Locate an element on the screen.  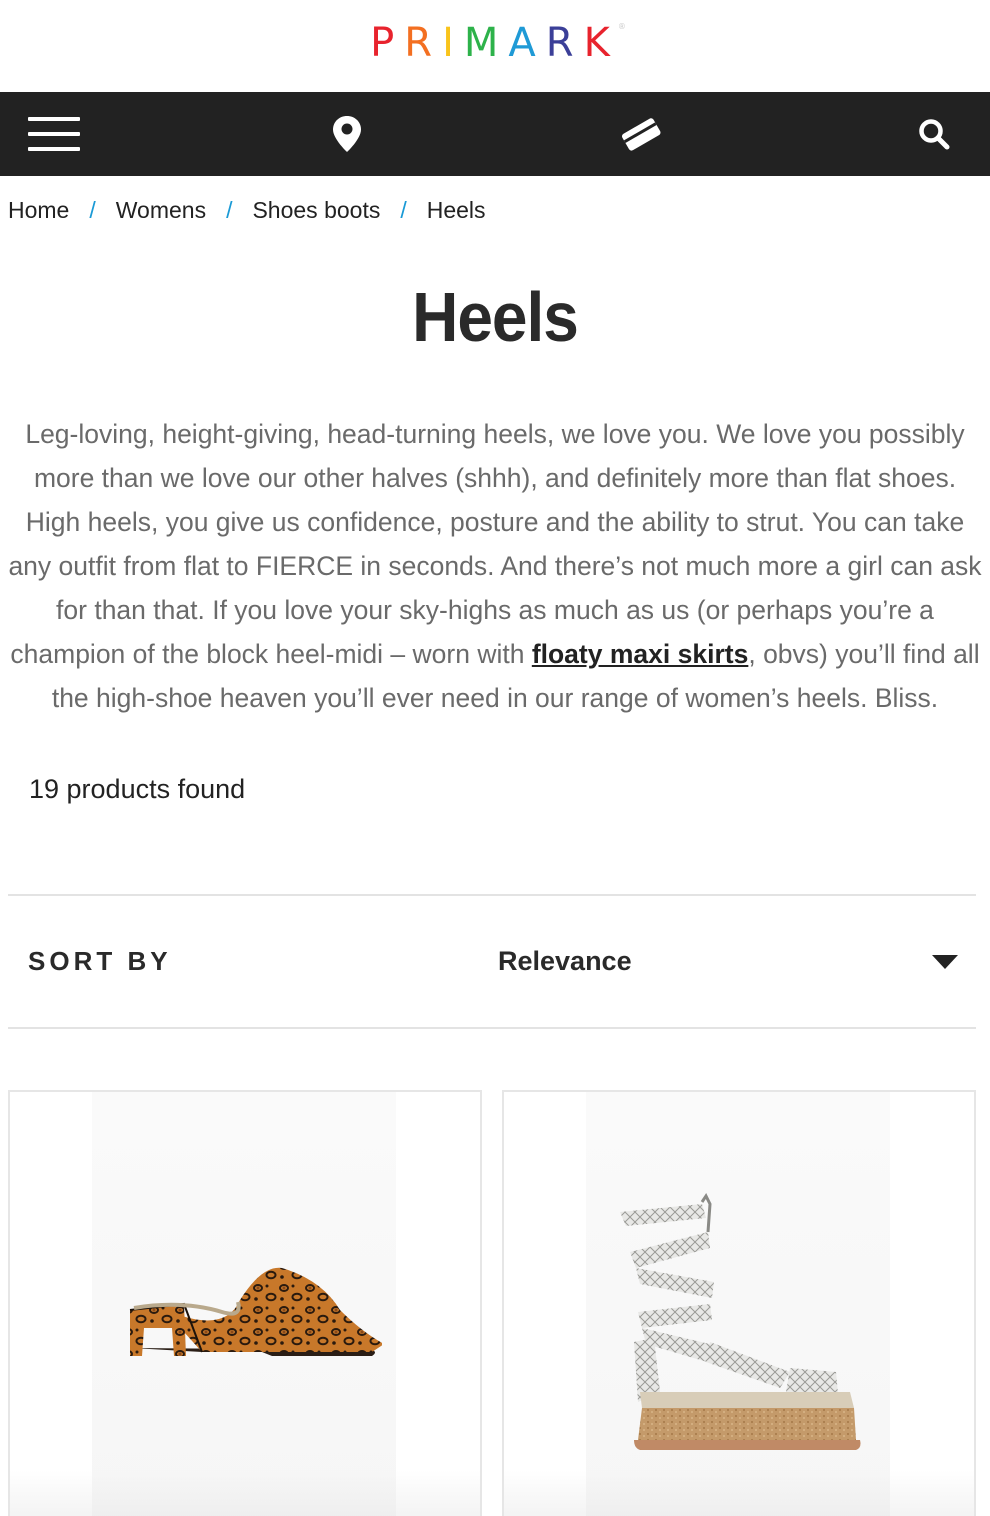
search-button is located at coordinates (934, 134).